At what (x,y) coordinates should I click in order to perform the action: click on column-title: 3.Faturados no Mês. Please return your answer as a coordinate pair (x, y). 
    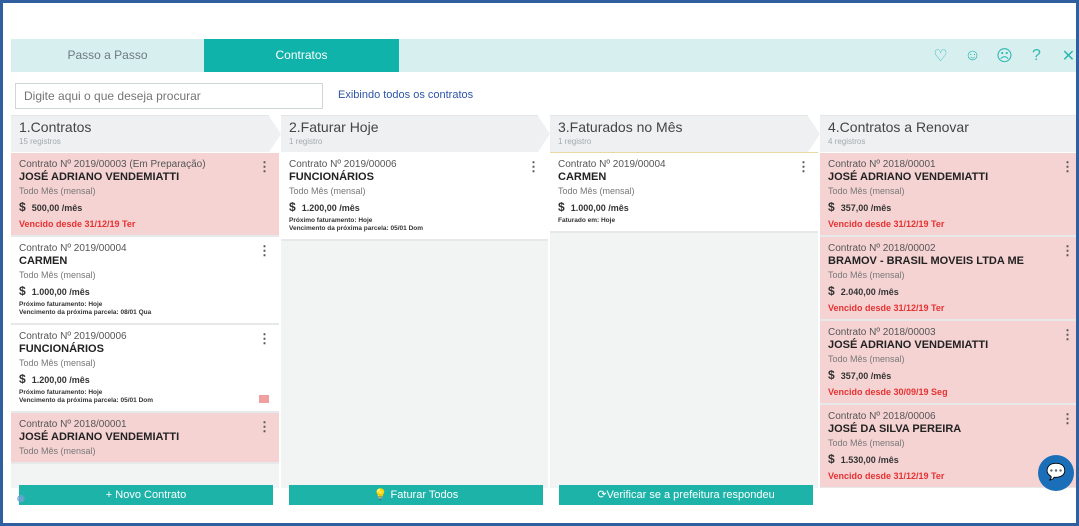
    Looking at the image, I should click on (620, 127).